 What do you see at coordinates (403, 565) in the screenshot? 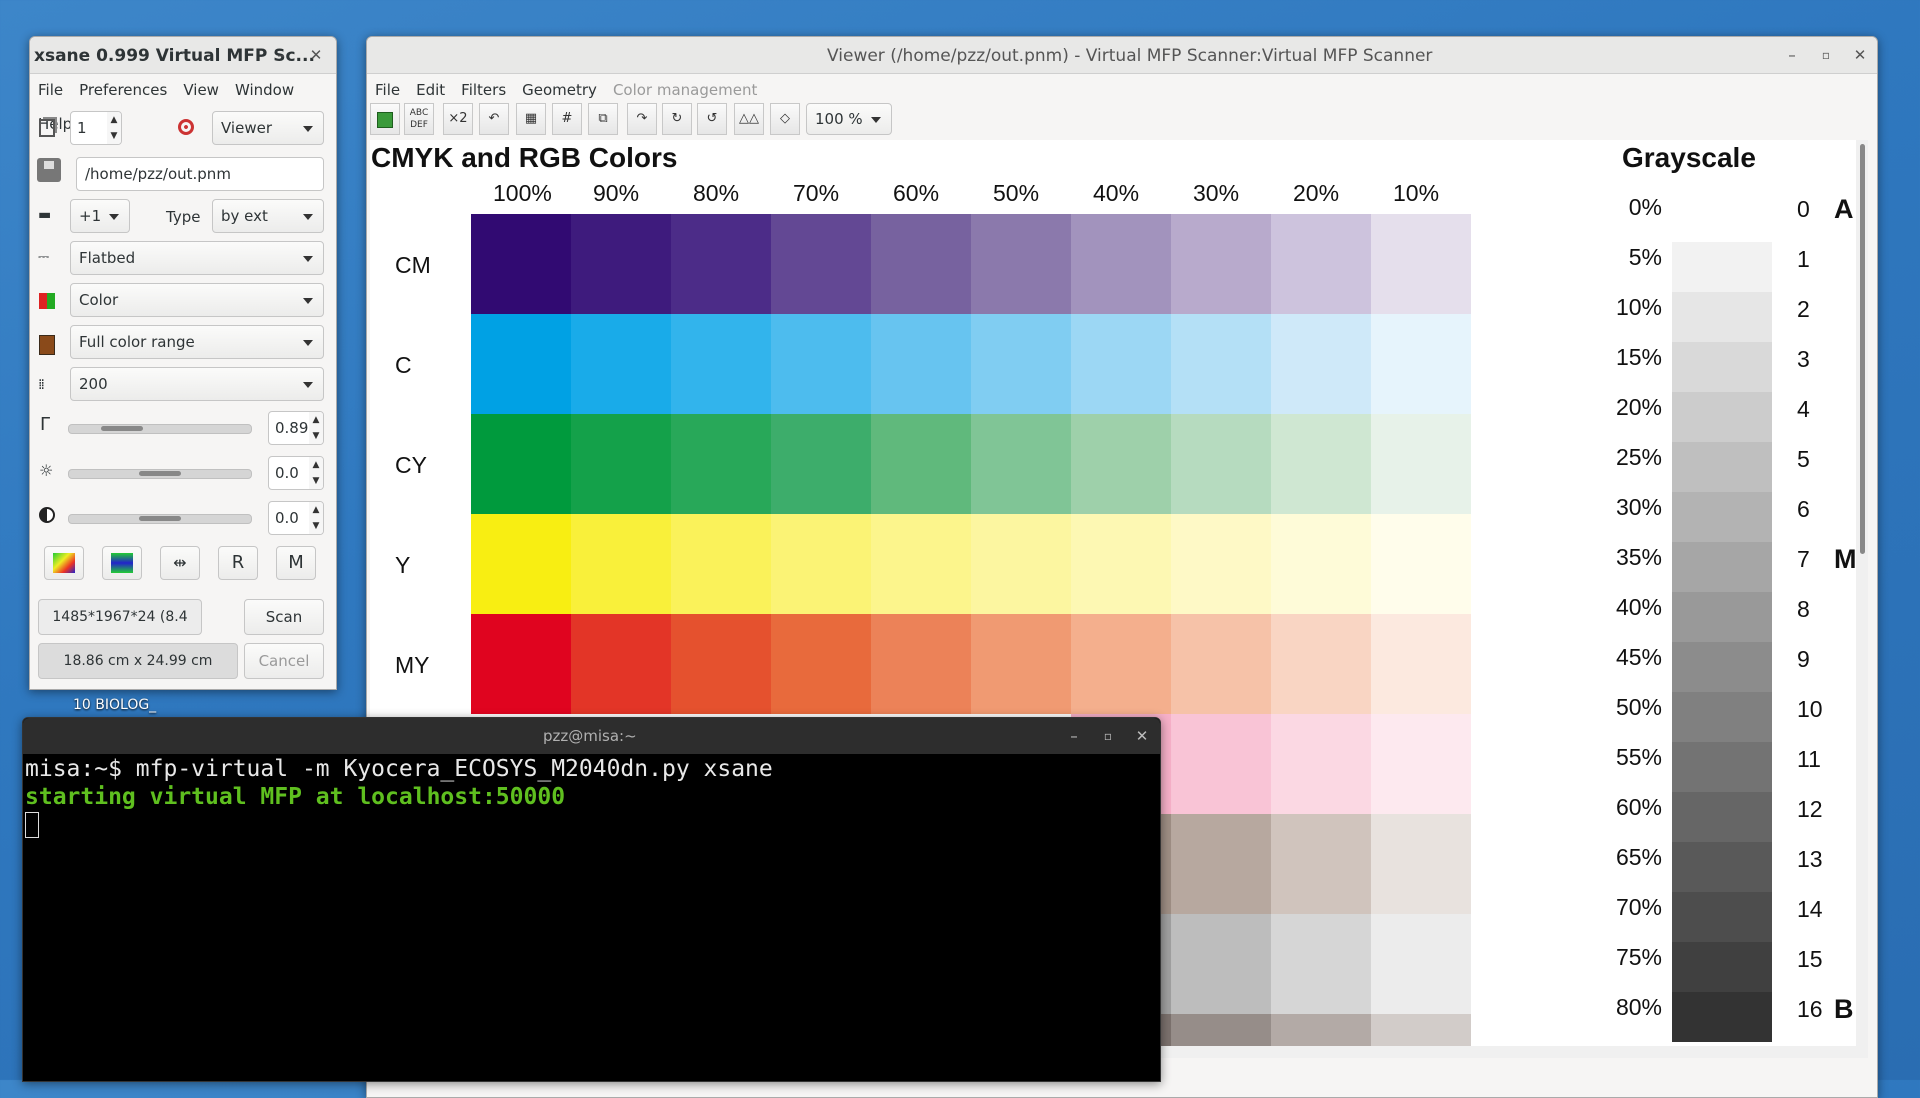
I see `row-label: Y` at bounding box center [403, 565].